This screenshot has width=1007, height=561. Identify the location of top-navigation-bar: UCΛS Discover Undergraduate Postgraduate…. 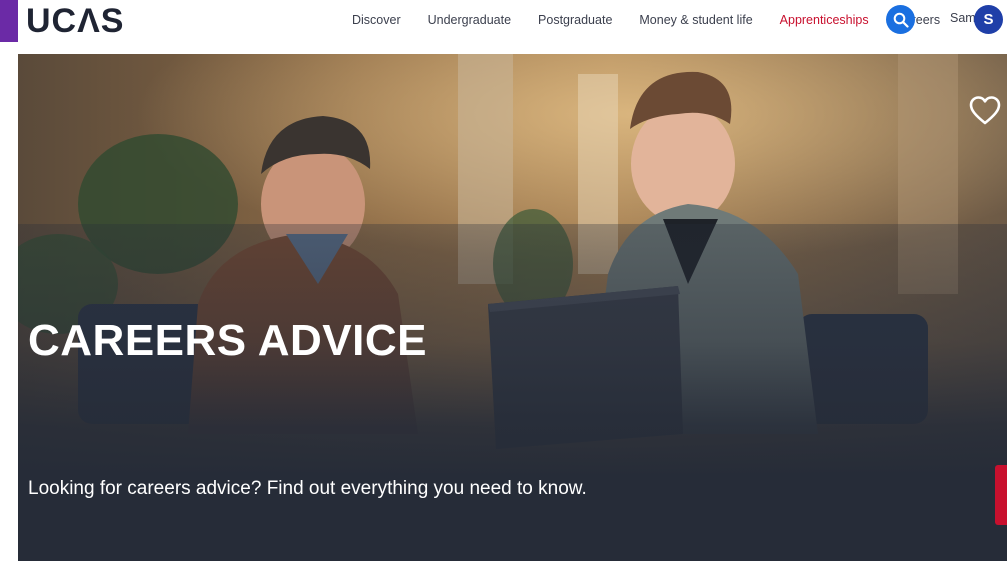
(503, 27).